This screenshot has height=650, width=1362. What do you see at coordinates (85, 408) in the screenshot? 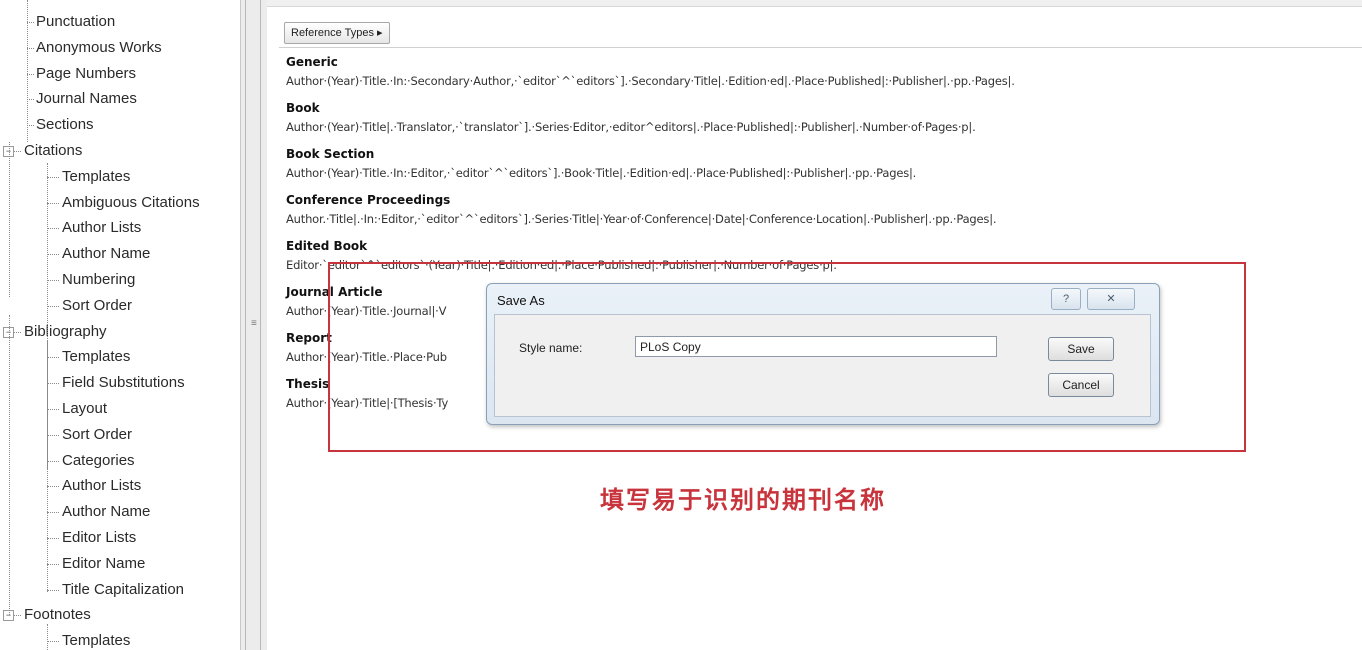
I see `tree-item-label: Layout` at bounding box center [85, 408].